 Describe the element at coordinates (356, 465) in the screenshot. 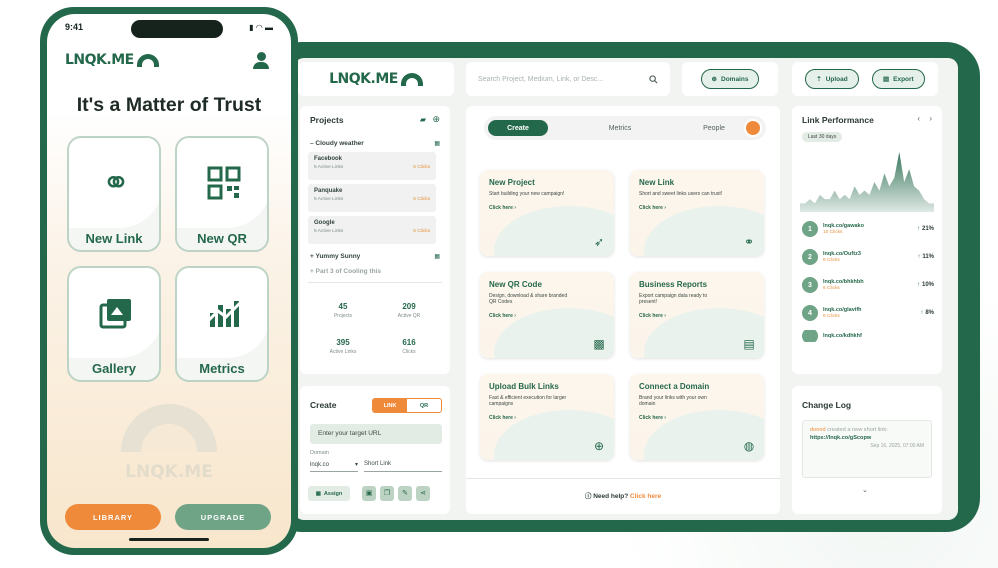

I see `chevron-down-icon: ▾` at that location.